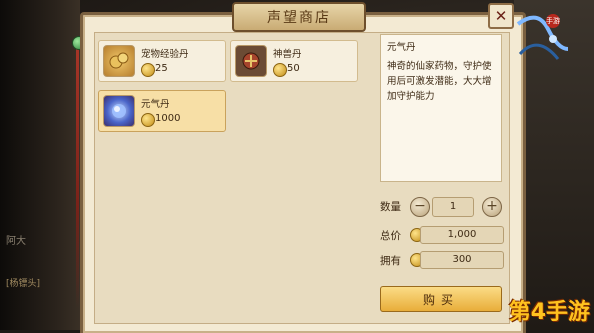 This screenshot has width=594, height=333. What do you see at coordinates (462, 260) in the screenshot?
I see `owned-amount: 300` at bounding box center [462, 260].